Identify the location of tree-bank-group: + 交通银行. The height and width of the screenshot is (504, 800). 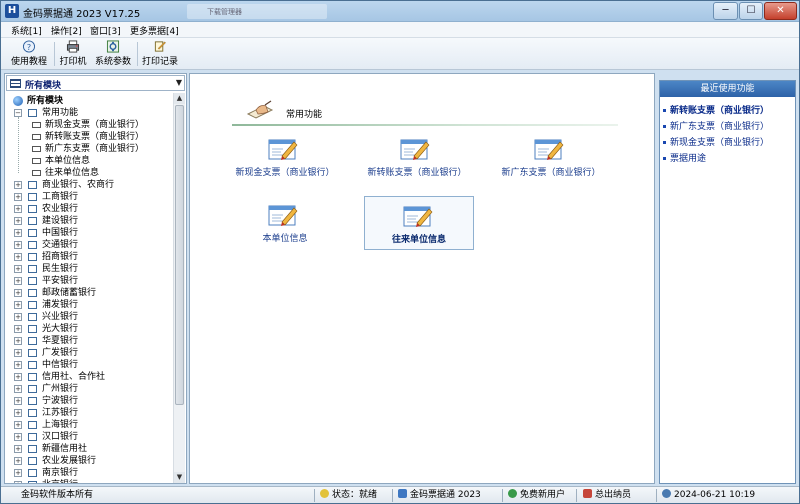
(89, 245).